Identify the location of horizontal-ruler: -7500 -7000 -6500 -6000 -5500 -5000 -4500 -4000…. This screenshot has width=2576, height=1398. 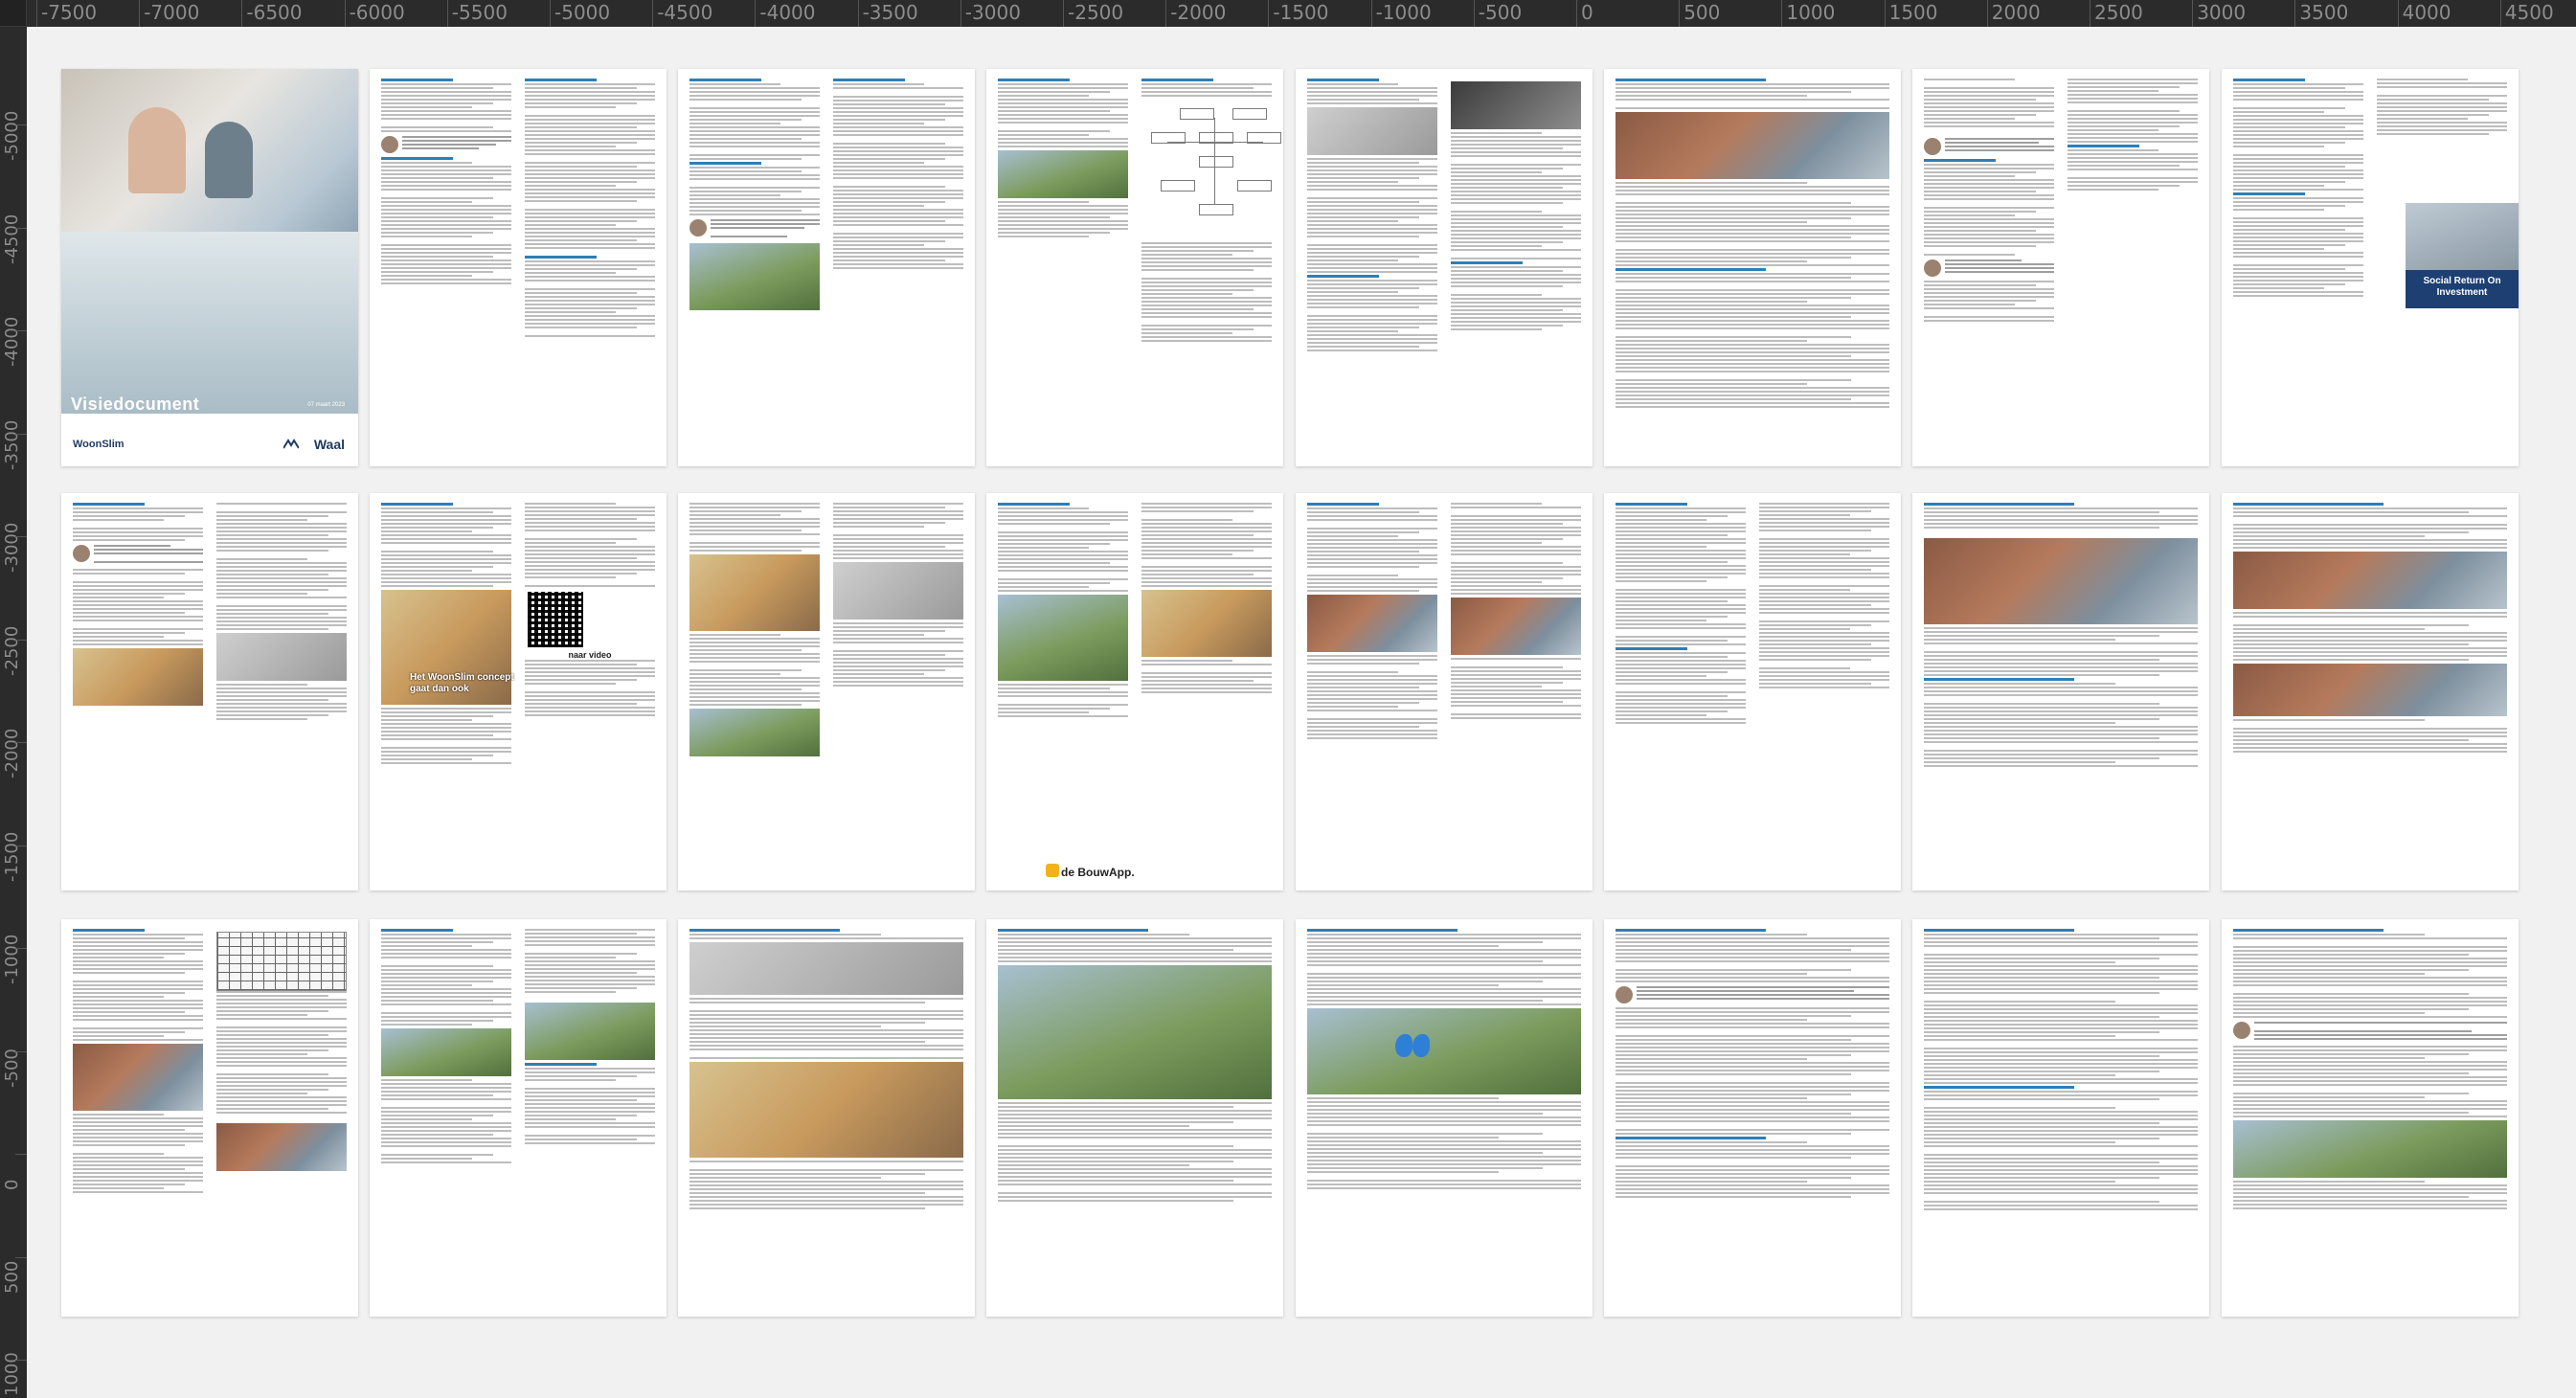
(1288, 13).